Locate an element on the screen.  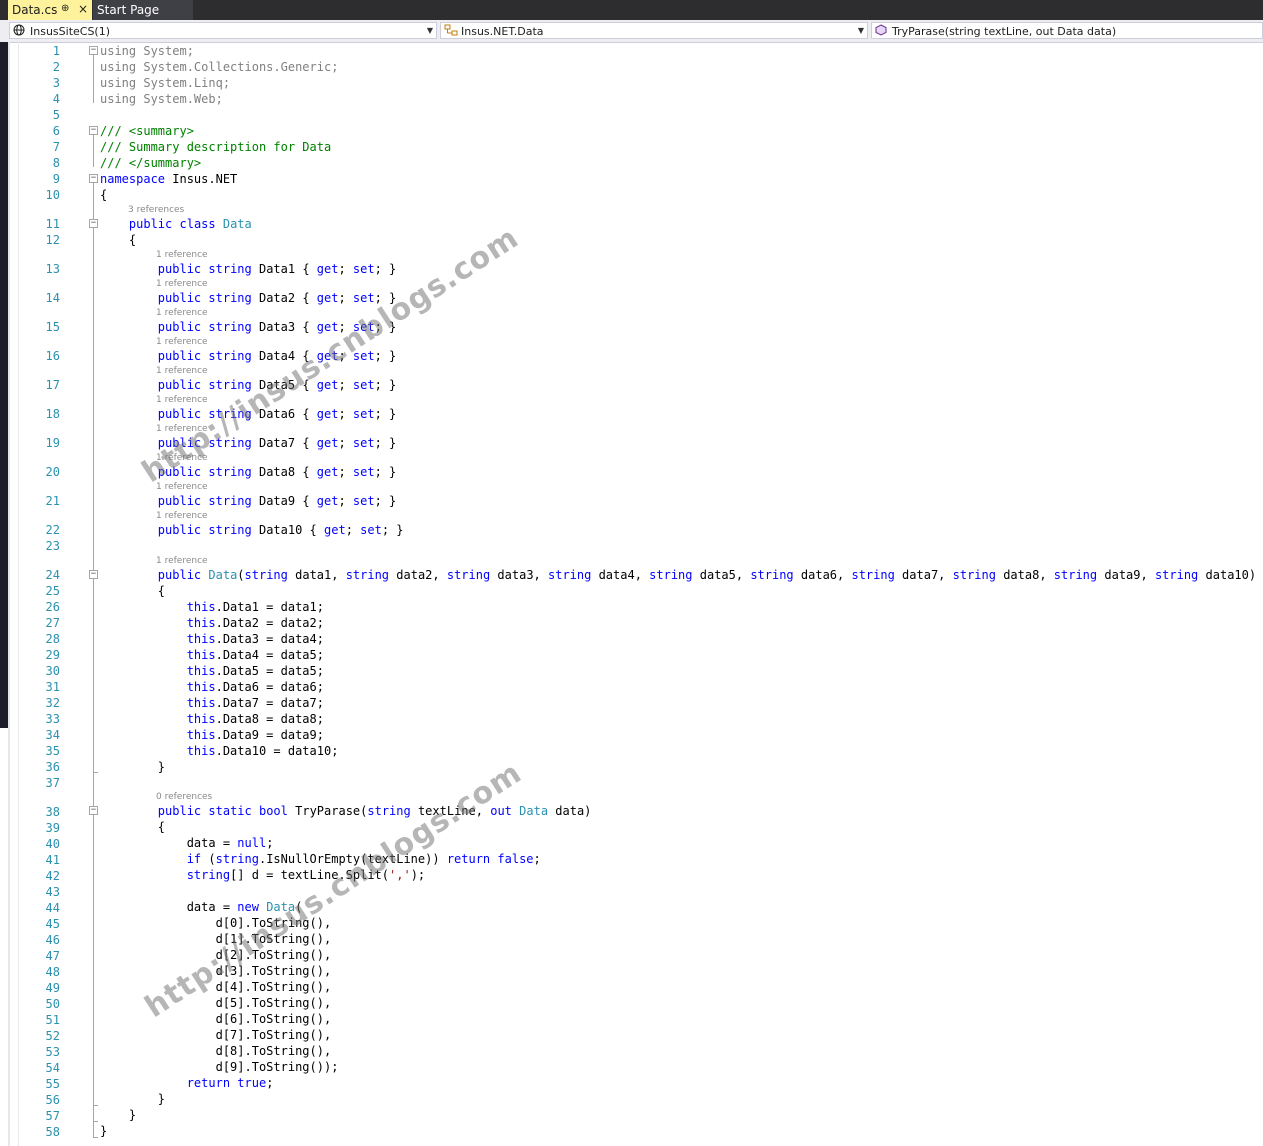
line-number: 58 is located at coordinates (52, 1132).